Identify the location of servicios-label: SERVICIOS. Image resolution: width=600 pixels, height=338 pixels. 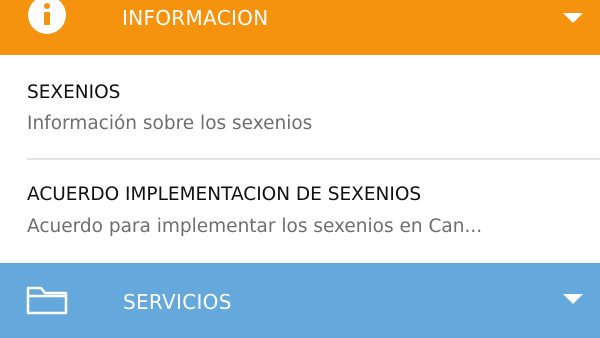
(177, 302).